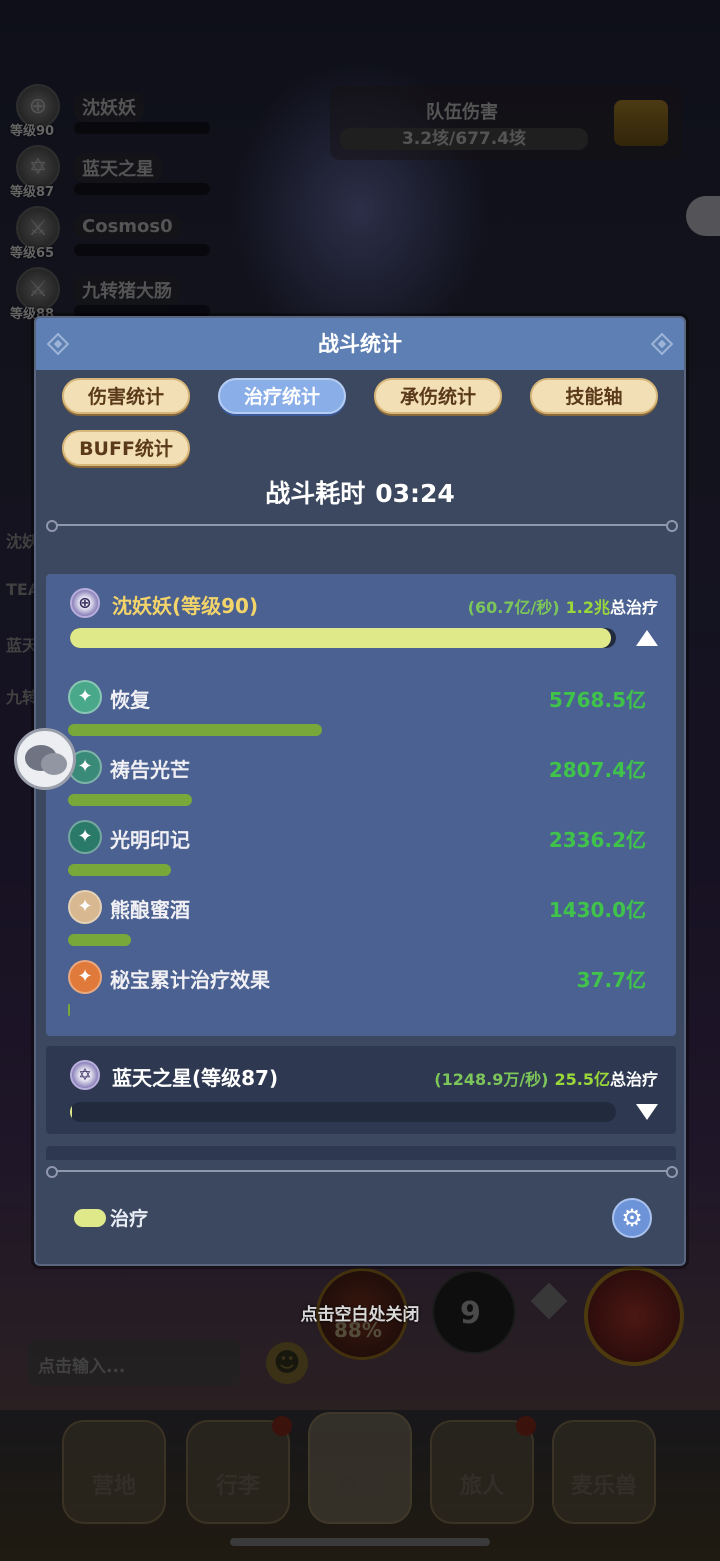 This screenshot has height=1561, width=720. What do you see at coordinates (150, 840) in the screenshot?
I see `skill-name: 光明印记` at bounding box center [150, 840].